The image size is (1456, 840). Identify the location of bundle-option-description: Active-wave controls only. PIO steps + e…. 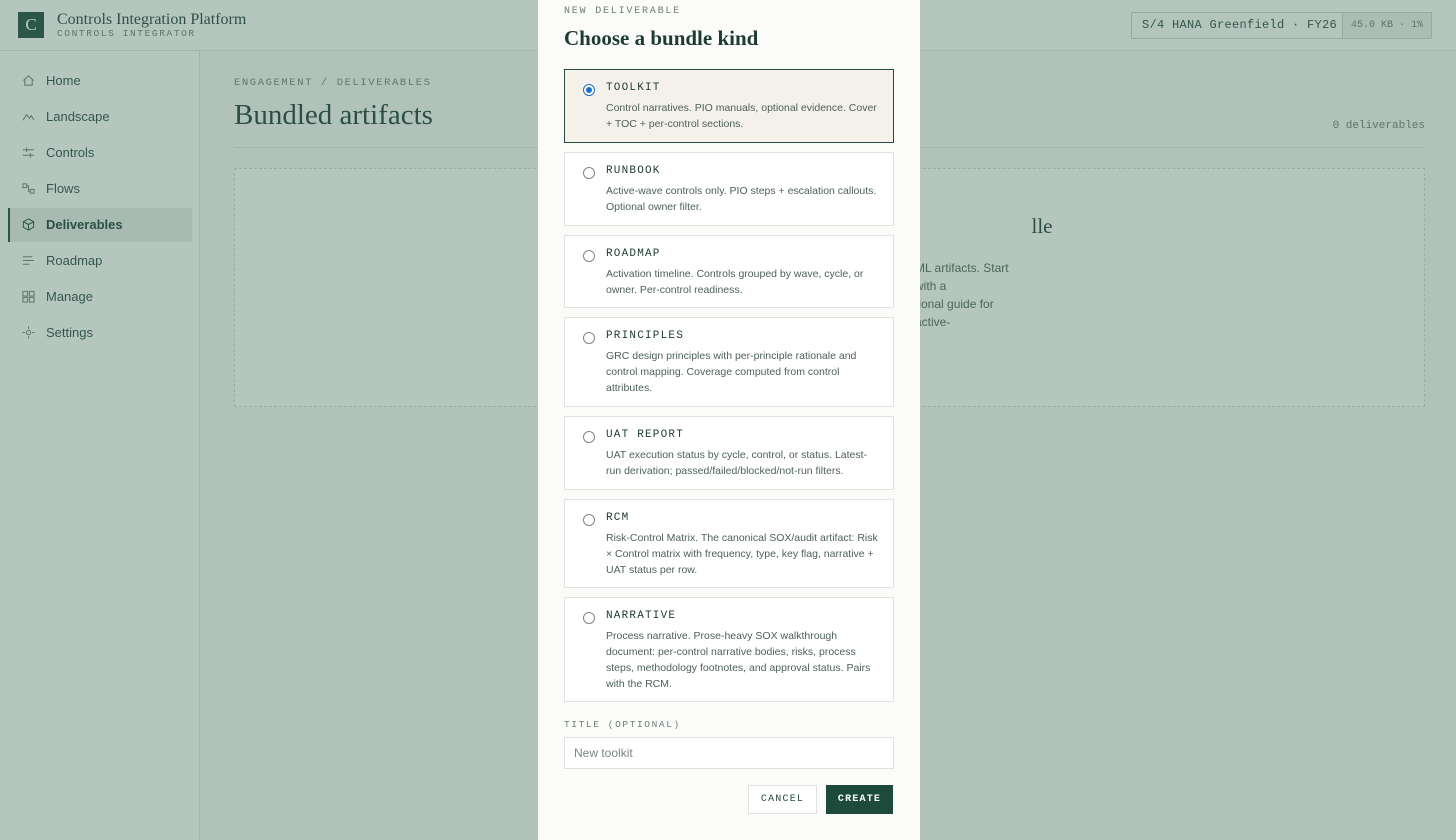
(741, 199).